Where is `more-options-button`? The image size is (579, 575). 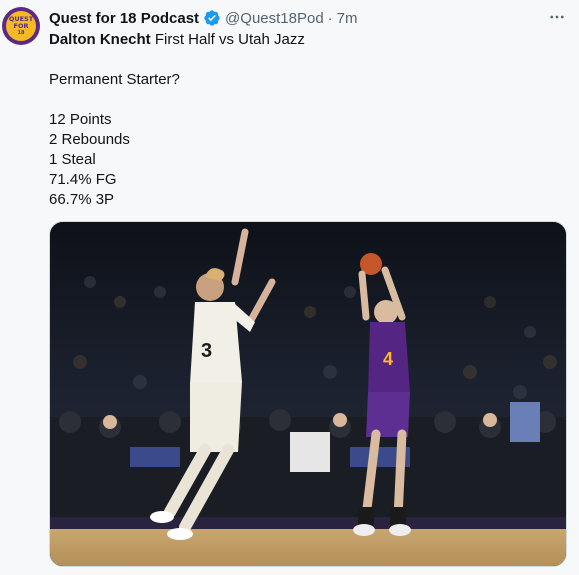
more-options-button is located at coordinates (557, 17).